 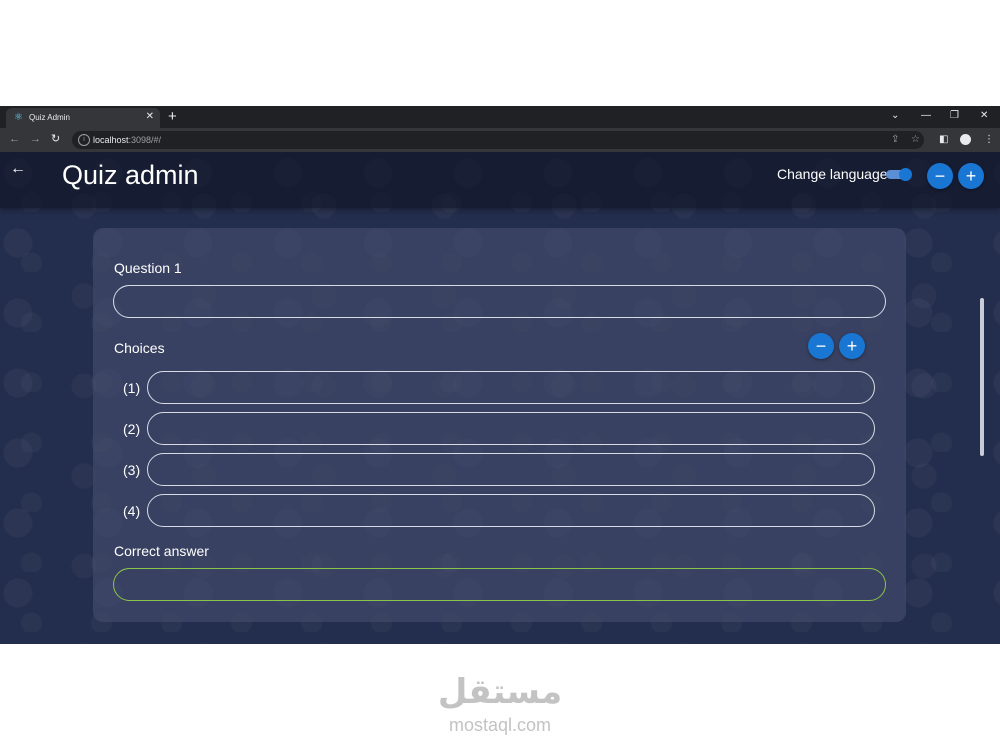 What do you see at coordinates (499, 301) in the screenshot?
I see `question-input` at bounding box center [499, 301].